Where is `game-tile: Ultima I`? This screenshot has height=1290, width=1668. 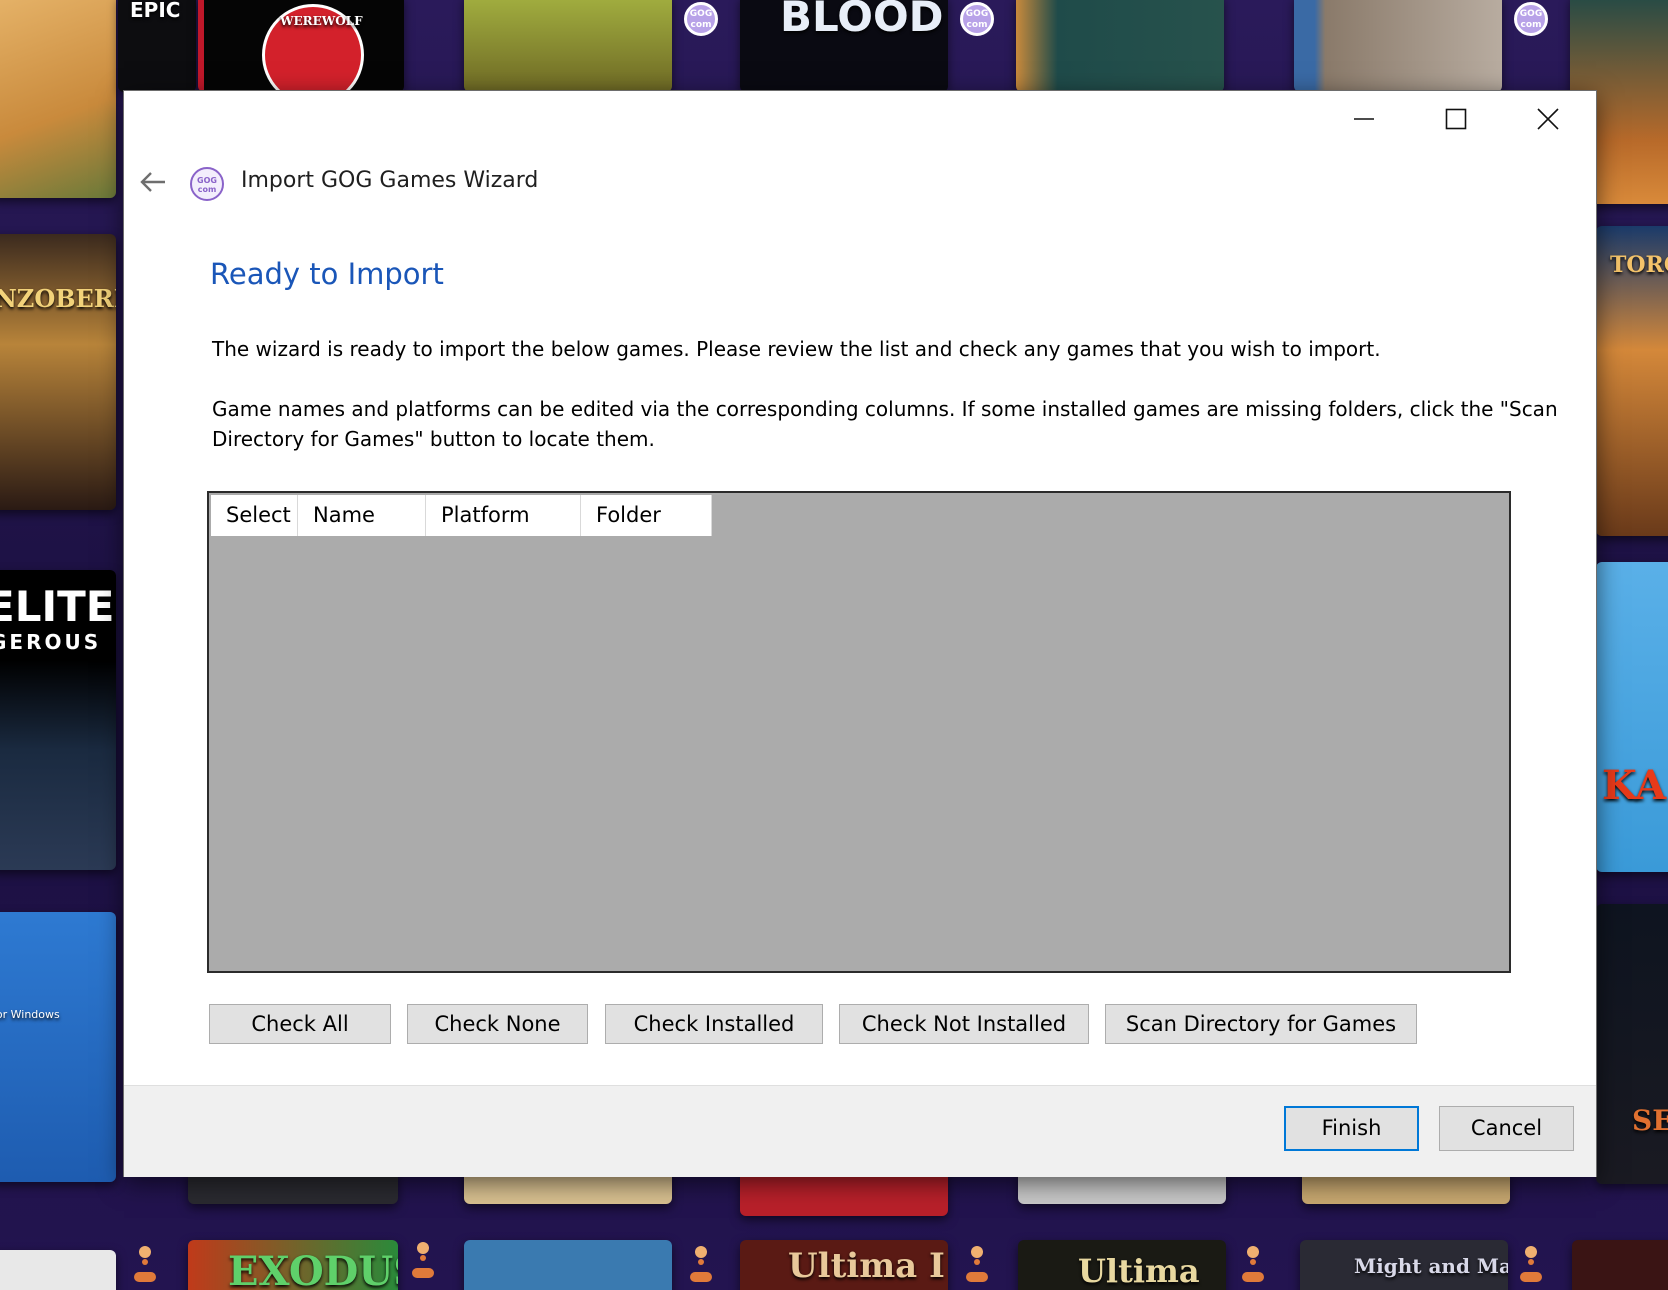
game-tile: Ultima I is located at coordinates (844, 1265).